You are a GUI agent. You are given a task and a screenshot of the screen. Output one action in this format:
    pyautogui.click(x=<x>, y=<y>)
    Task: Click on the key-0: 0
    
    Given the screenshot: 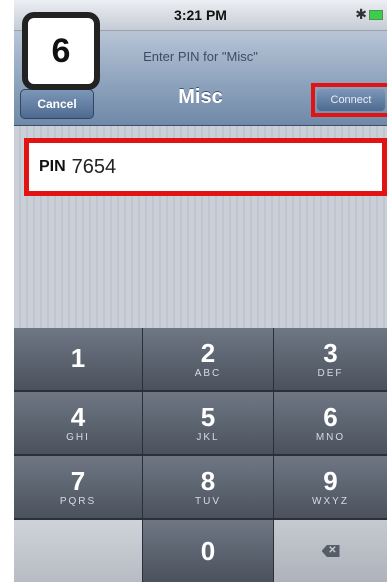 What is the action you would take?
    pyautogui.click(x=208, y=551)
    